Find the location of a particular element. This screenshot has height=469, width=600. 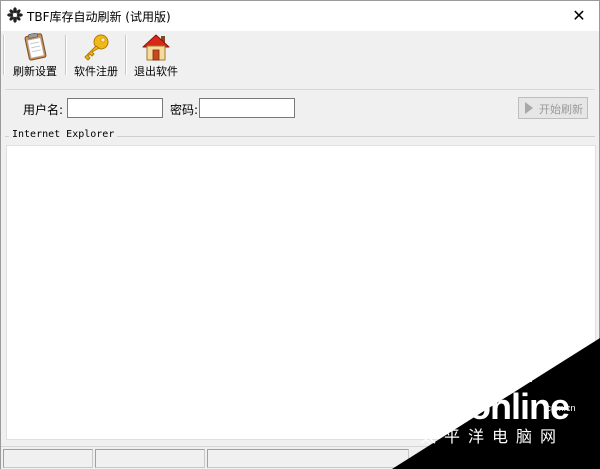

exit-software-label: 退出软件 is located at coordinates (156, 71).